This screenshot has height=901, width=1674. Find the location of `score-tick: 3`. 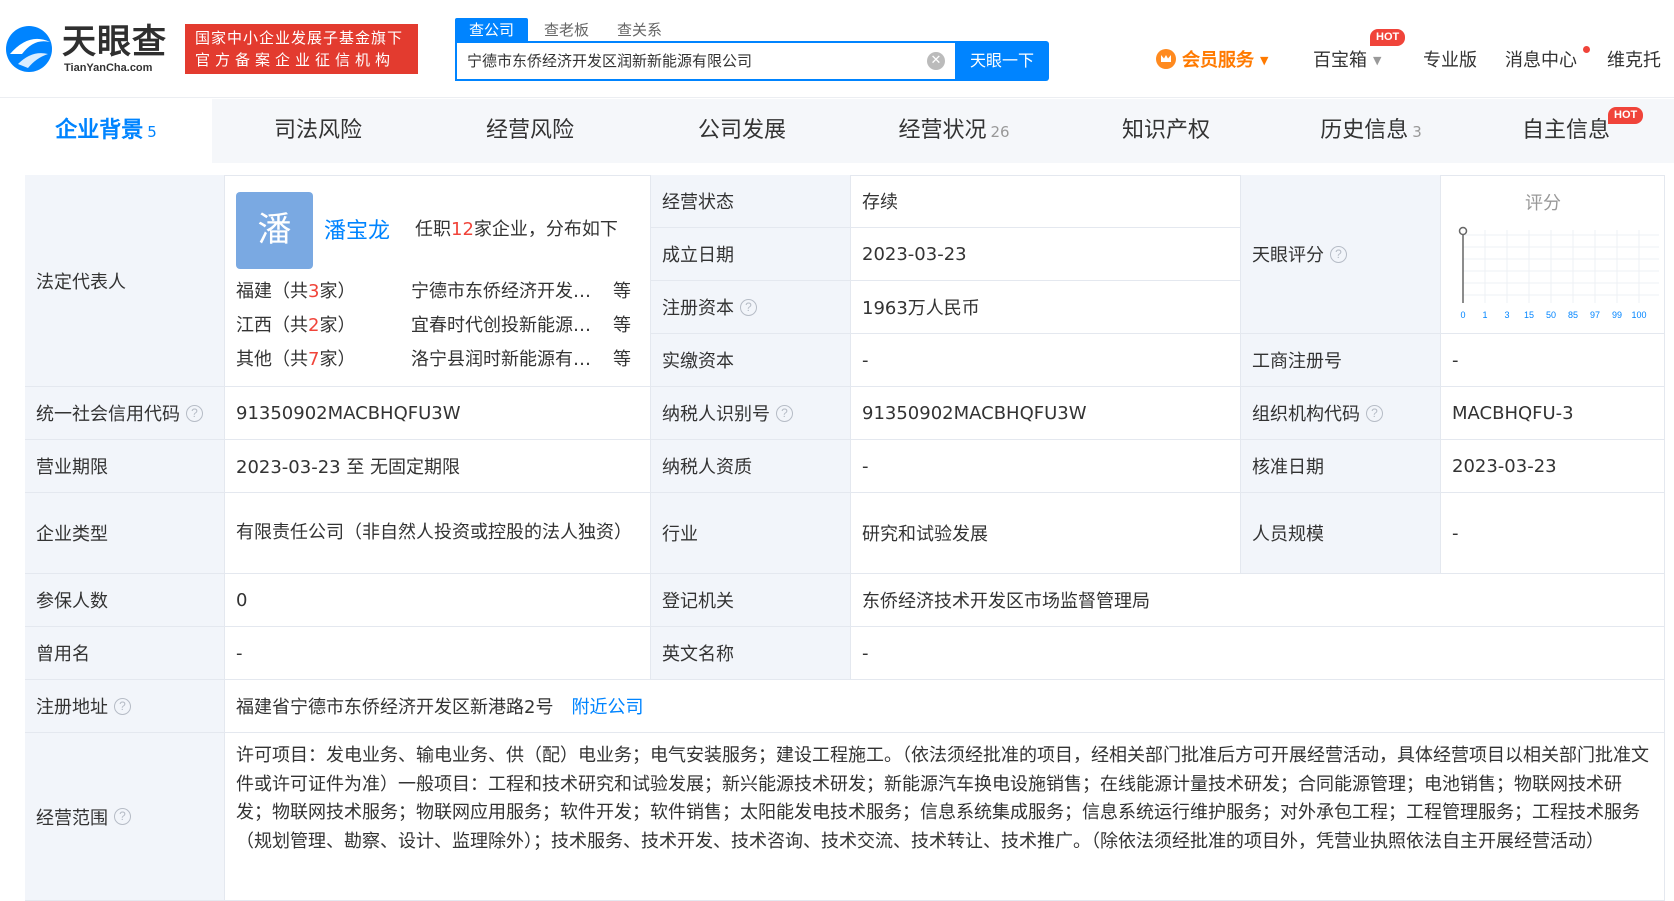

score-tick: 3 is located at coordinates (1506, 315).